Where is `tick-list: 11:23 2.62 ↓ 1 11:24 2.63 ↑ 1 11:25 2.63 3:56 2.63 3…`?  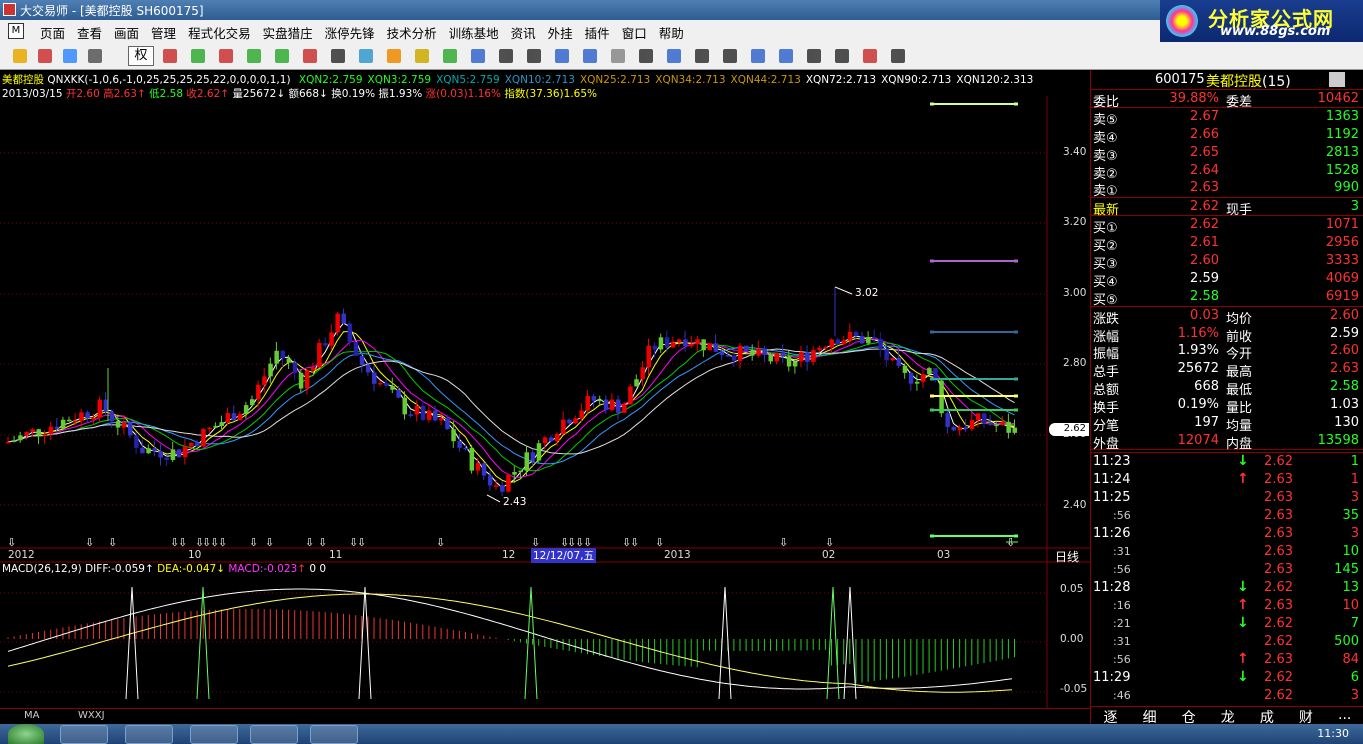 tick-list: 11:23 2.62 ↓ 1 11:24 2.63 ↑ 1 11:25 2.63 3:56 2.63 3… is located at coordinates (1227, 578).